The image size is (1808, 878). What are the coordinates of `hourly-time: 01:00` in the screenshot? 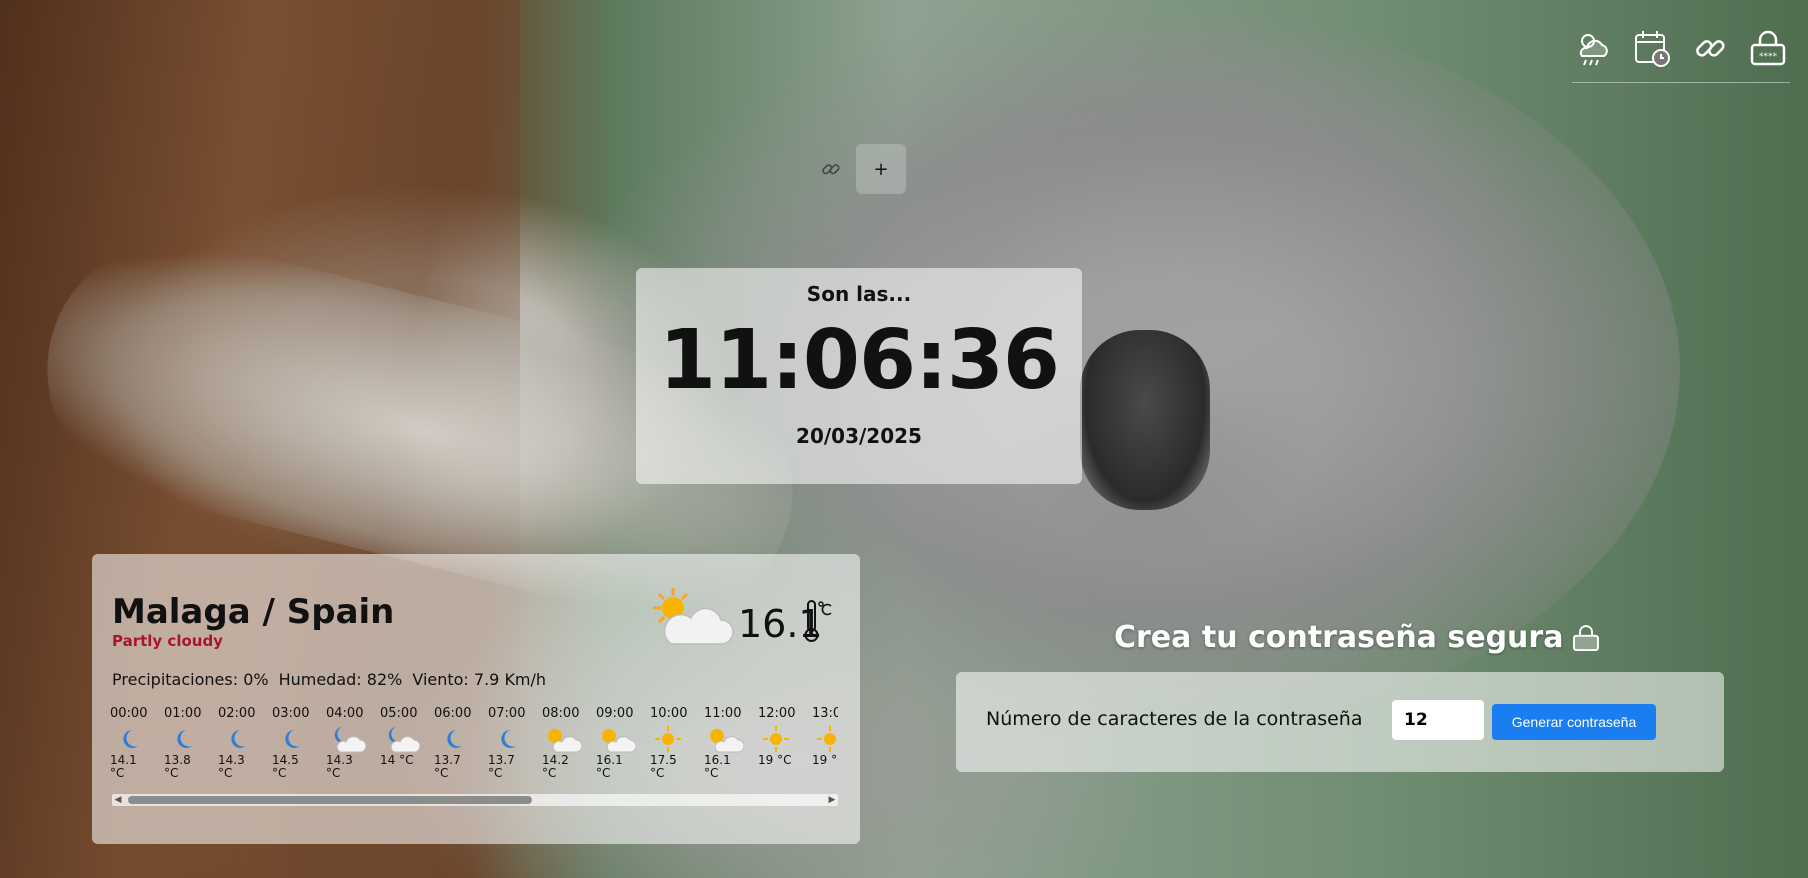 It's located at (183, 713).